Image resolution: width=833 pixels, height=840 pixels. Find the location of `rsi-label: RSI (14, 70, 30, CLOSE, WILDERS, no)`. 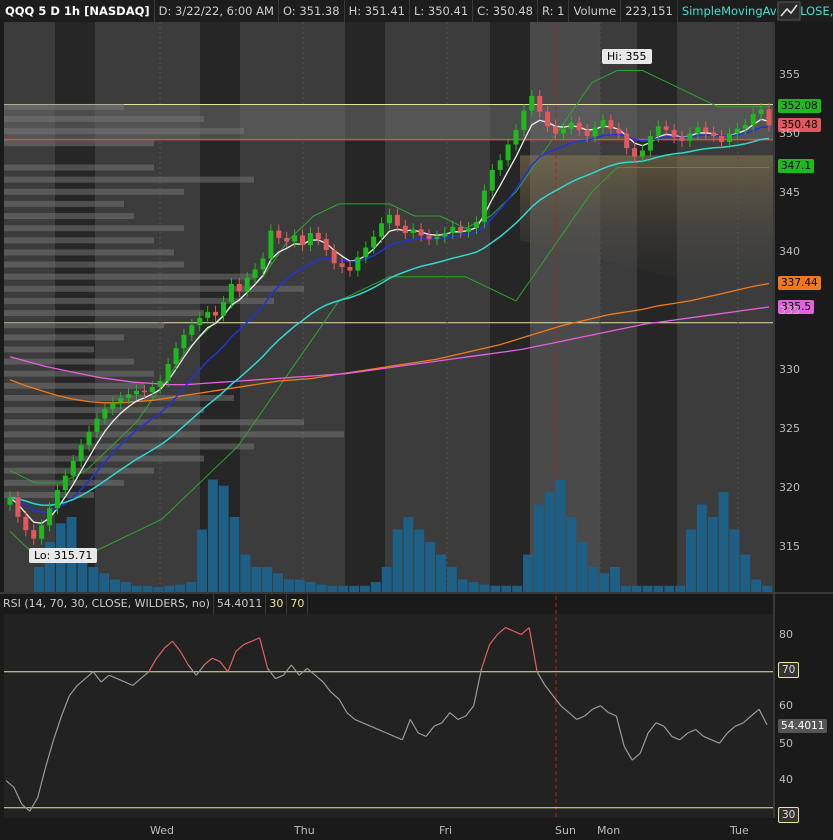

rsi-label: RSI (14, 70, 30, CLOSE, WILDERS, no) is located at coordinates (107, 604).